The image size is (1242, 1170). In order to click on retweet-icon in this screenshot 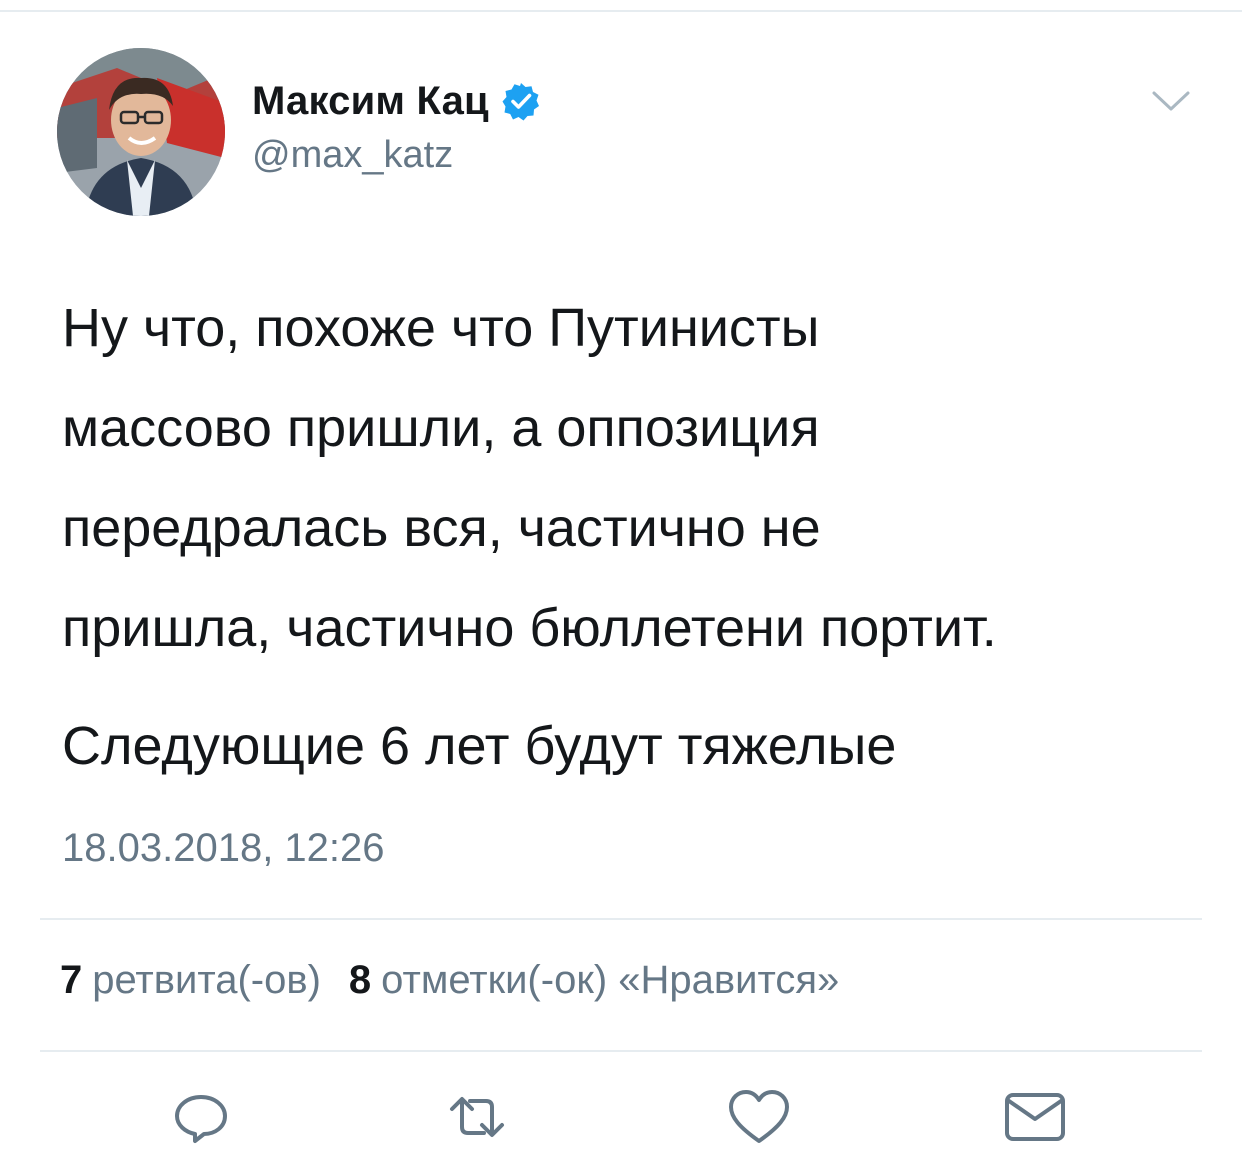, I will do `click(477, 1117)`.